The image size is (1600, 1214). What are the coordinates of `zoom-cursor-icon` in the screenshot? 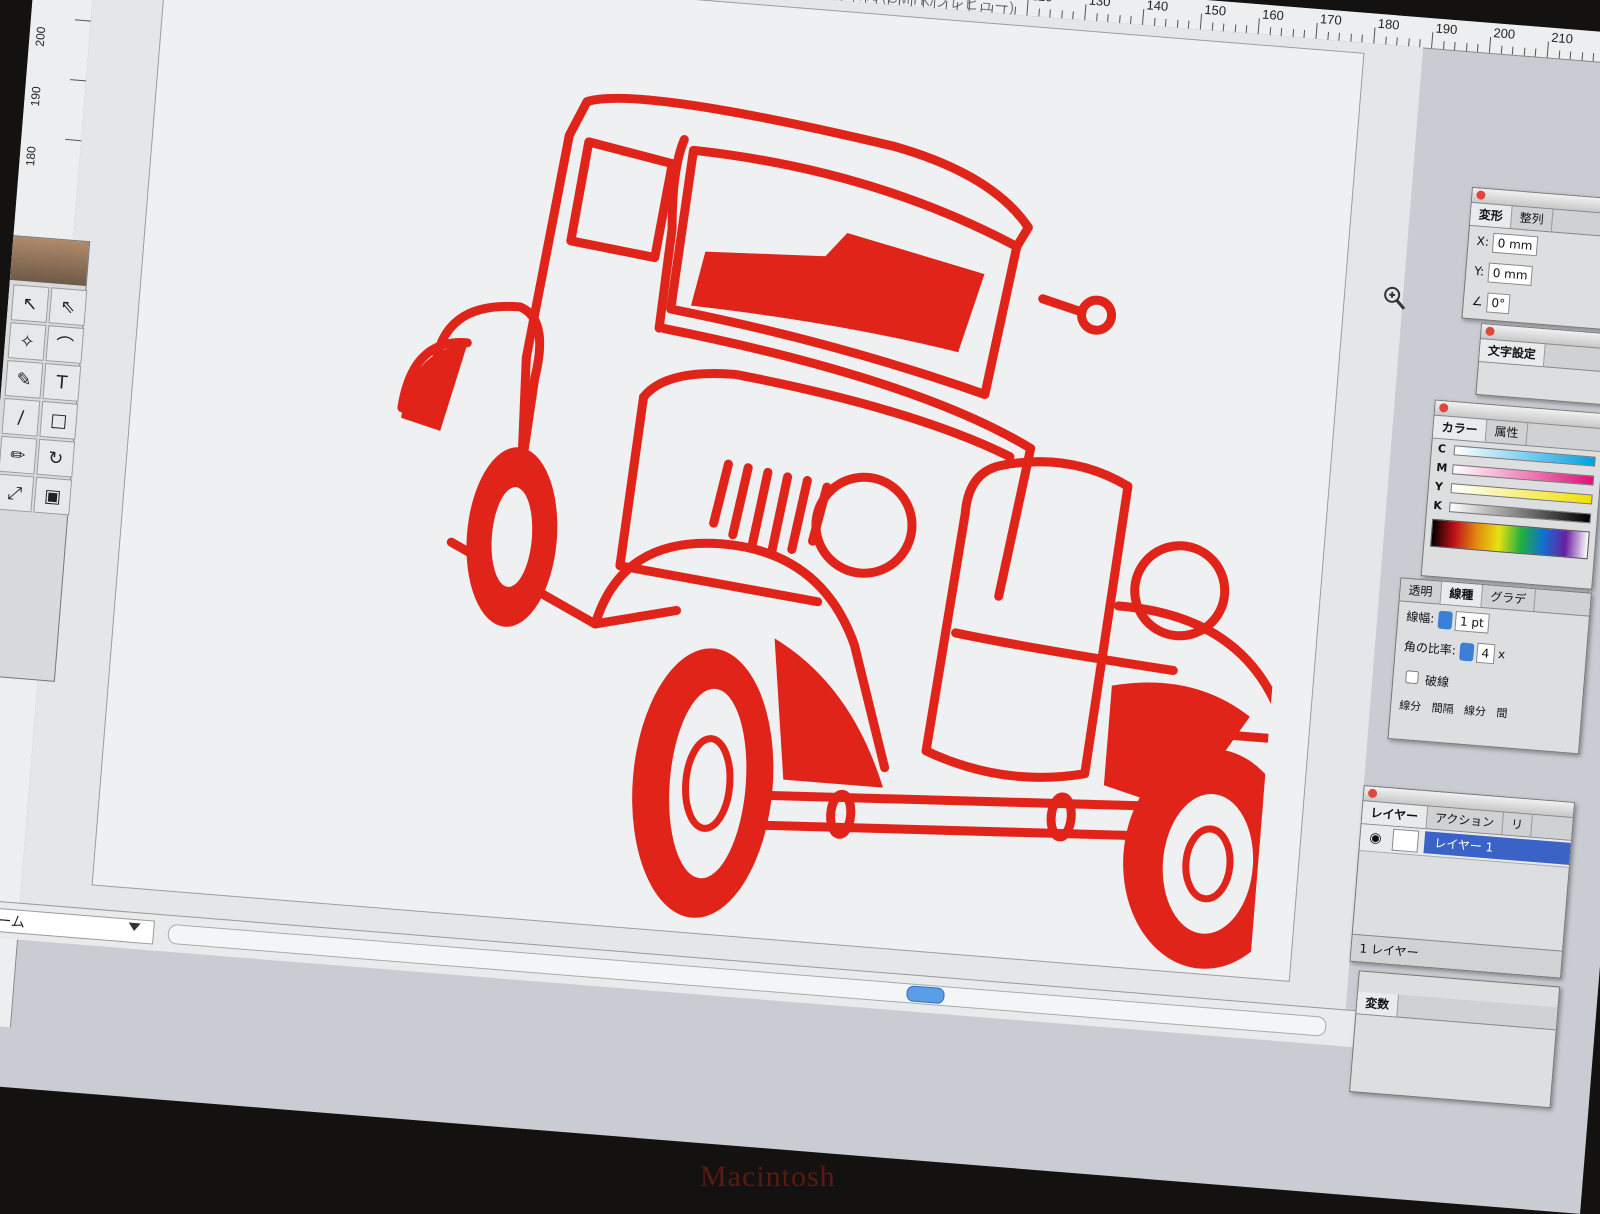 It's located at (1395, 298).